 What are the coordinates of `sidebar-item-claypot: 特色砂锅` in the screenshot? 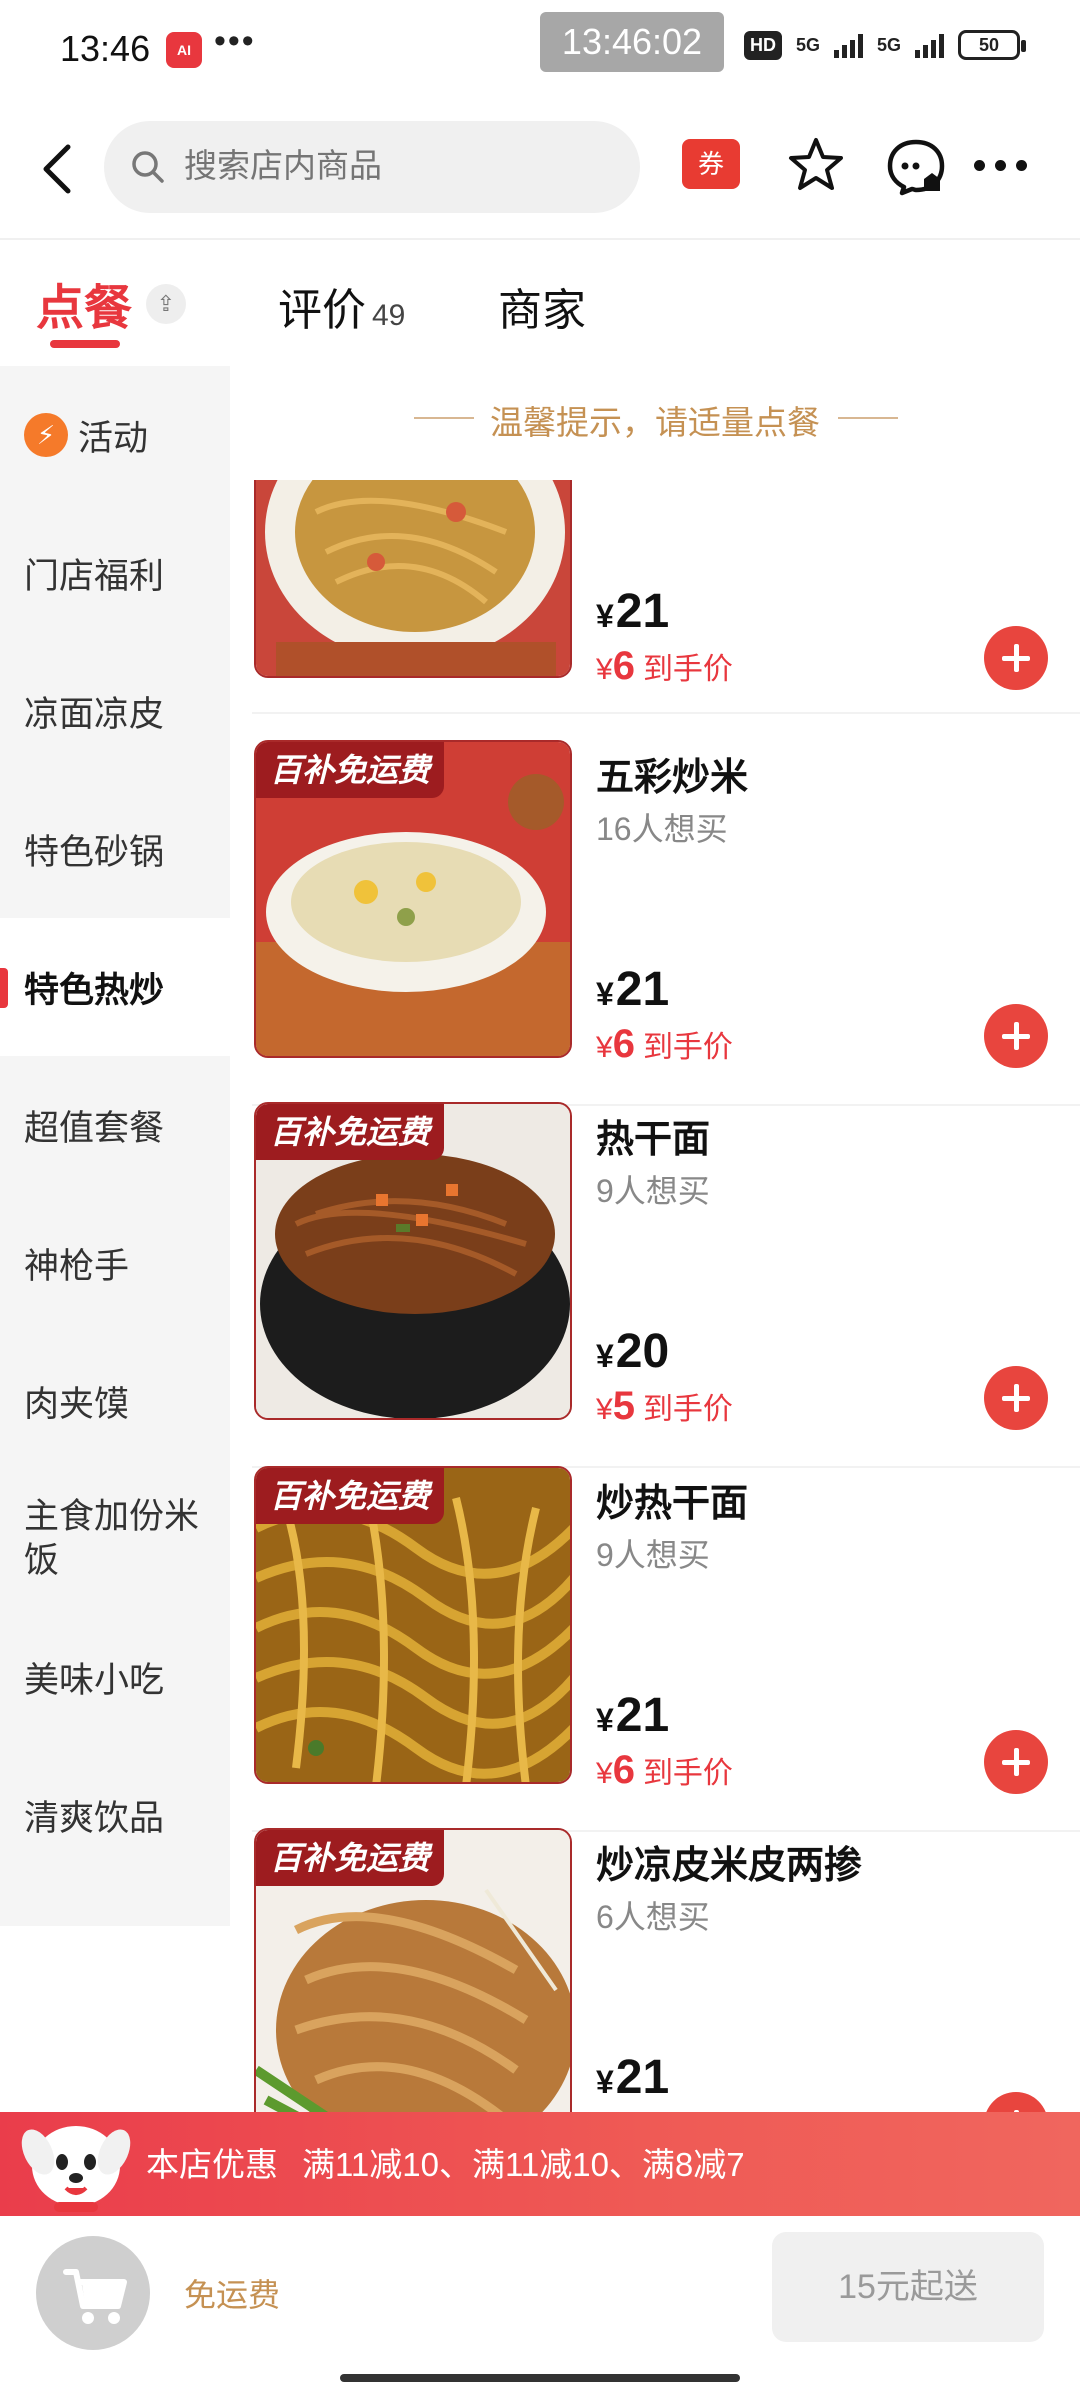 It's located at (115, 849).